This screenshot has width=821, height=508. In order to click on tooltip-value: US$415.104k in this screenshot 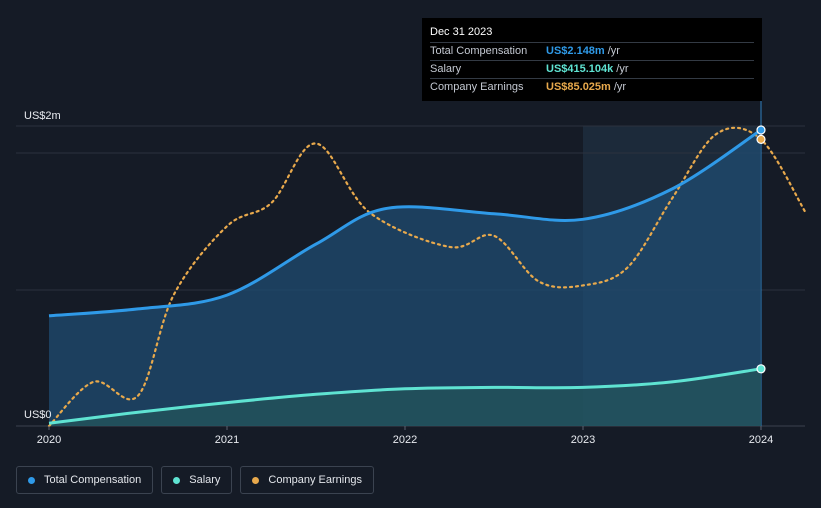, I will do `click(580, 69)`.